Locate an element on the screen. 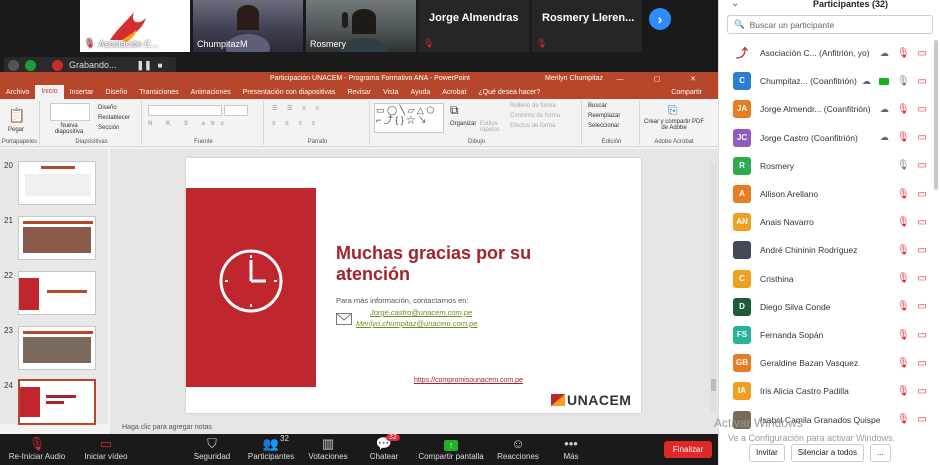  tab-inicio: Inicio is located at coordinates (49, 92).